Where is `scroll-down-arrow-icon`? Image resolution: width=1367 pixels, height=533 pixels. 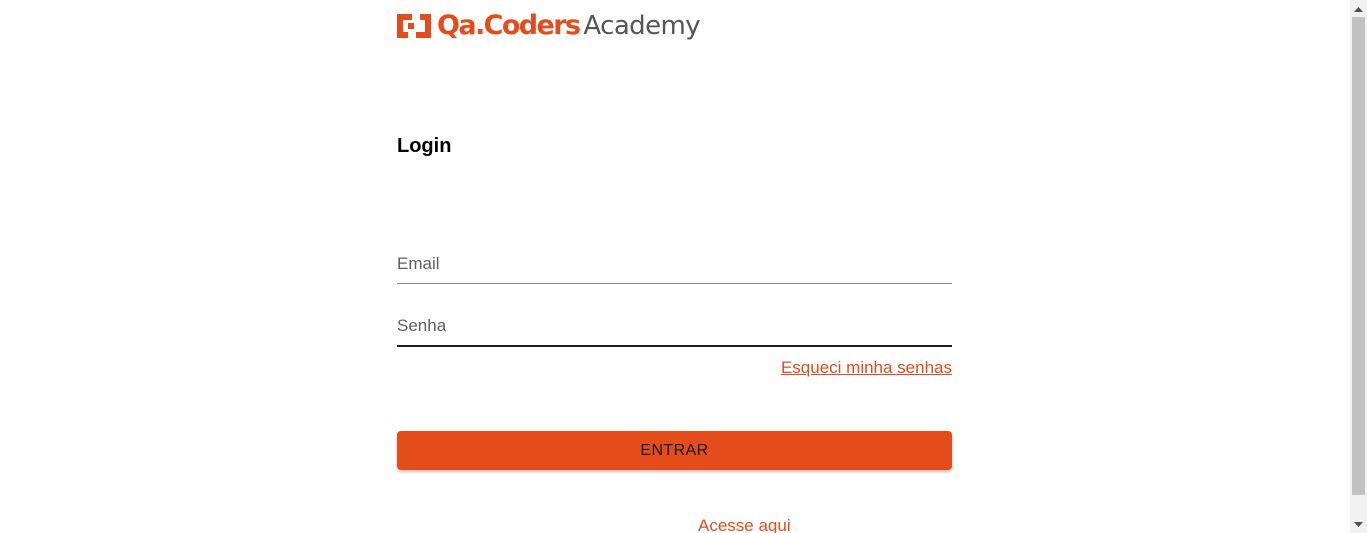 scroll-down-arrow-icon is located at coordinates (1358, 524).